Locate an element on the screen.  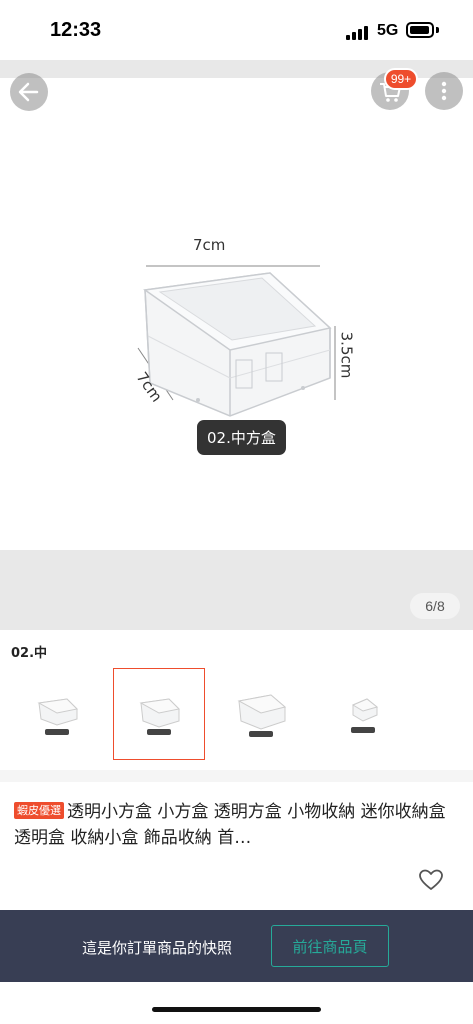
variant-selector: 02.中 is located at coordinates (236, 700).